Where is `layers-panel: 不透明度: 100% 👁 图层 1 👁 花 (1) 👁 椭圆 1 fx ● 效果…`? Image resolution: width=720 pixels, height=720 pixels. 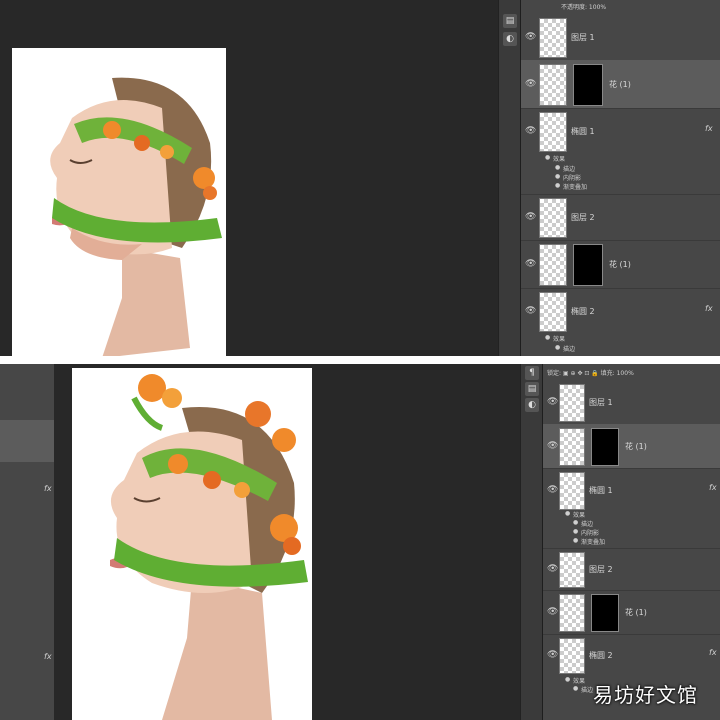
layers-panel: 不透明度: 100% 👁 图层 1 👁 花 (1) 👁 椭圆 1 fx ● 效果… is located at coordinates (620, 178).